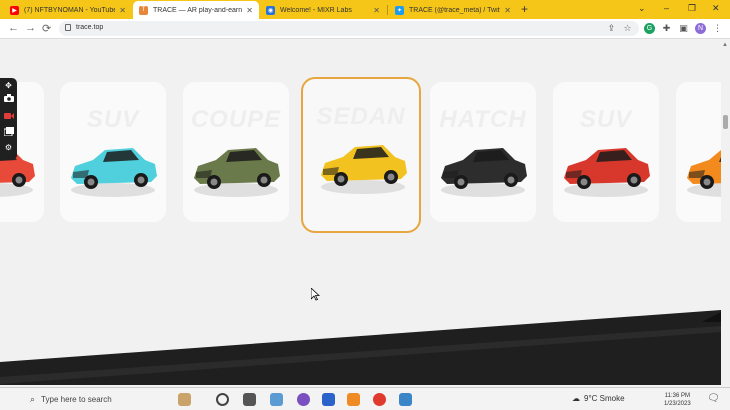 The height and width of the screenshot is (410, 730). What do you see at coordinates (328, 399) in the screenshot?
I see `word-icon` at bounding box center [328, 399].